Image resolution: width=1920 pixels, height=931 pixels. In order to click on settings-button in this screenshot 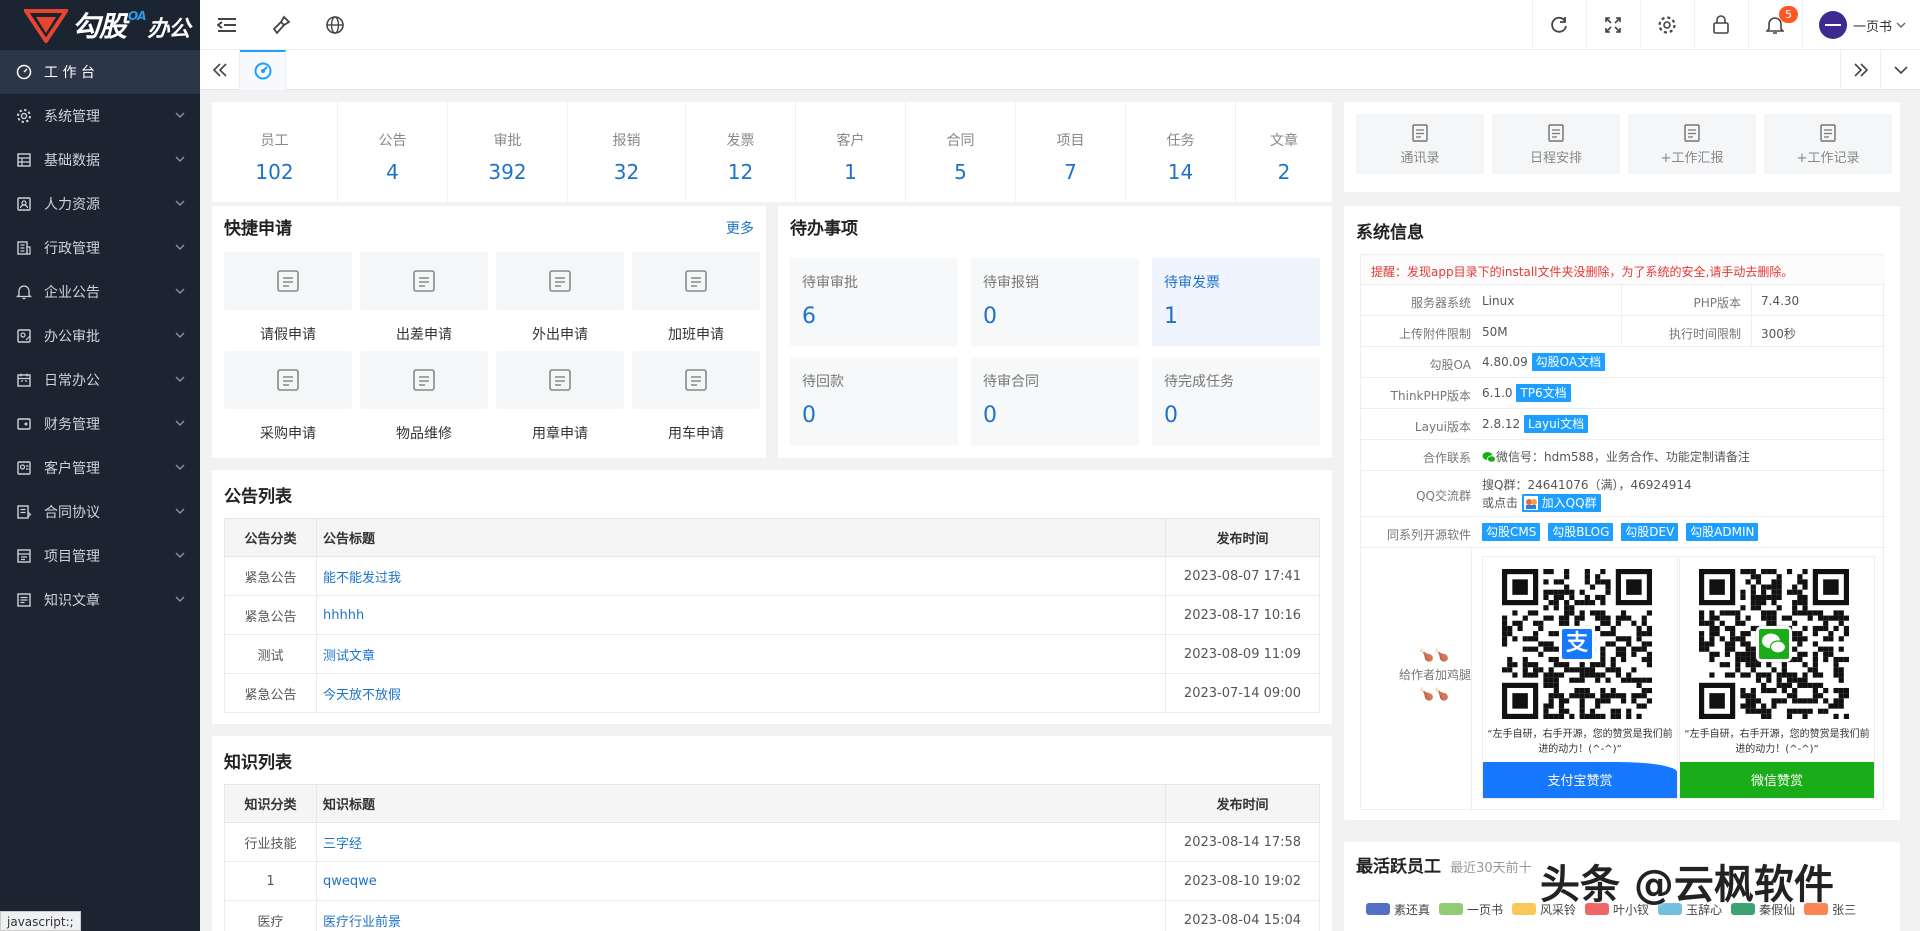, I will do `click(1666, 25)`.